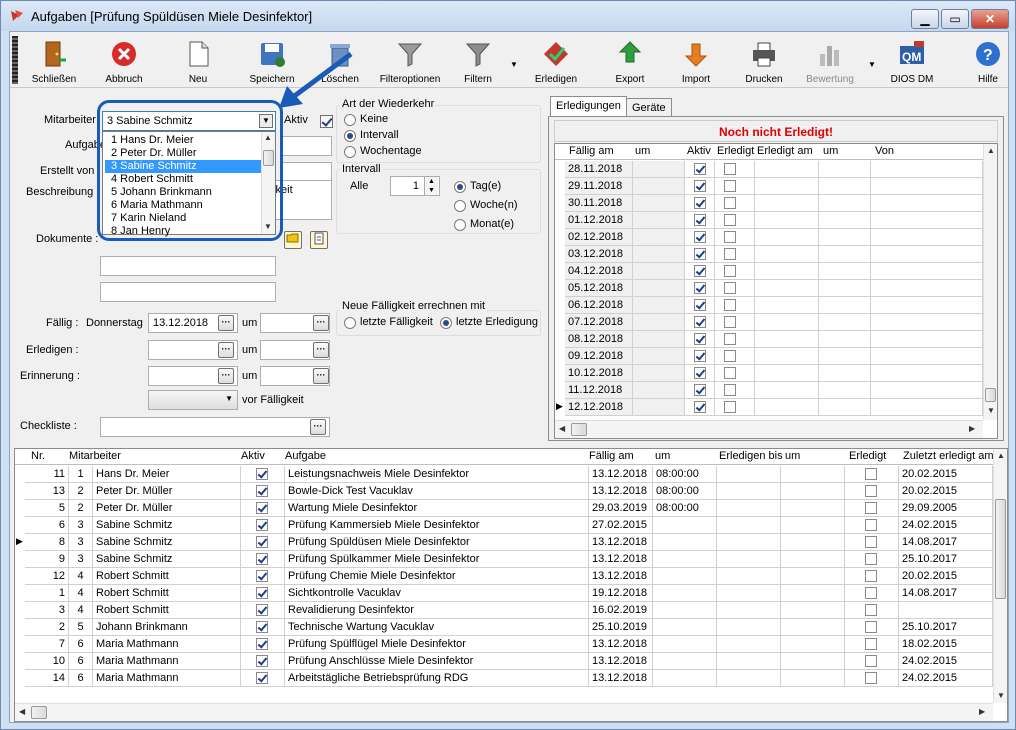  Describe the element at coordinates (321, 350) in the screenshot. I see `erledigen-time-picker-button: ···` at that location.